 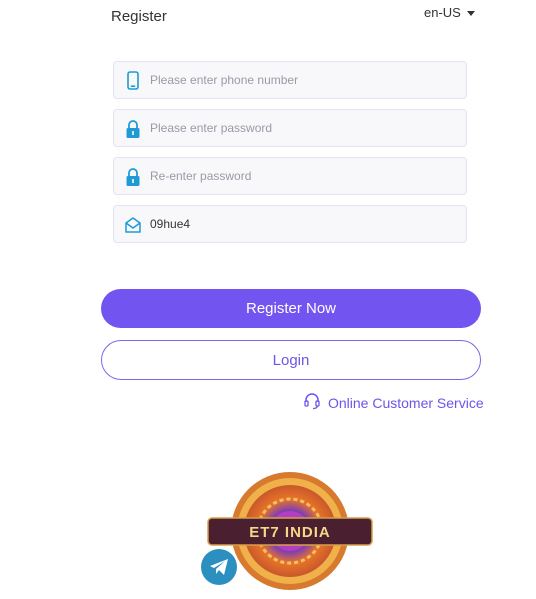 I want to click on online-customer-service-link: Online Customer Service, so click(x=393, y=402).